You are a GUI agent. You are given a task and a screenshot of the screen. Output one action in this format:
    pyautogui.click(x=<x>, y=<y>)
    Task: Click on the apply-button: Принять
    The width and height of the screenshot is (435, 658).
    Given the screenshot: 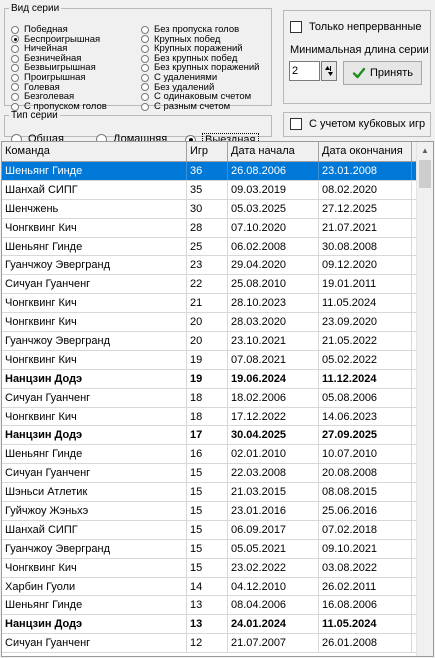 What is the action you would take?
    pyautogui.click(x=382, y=73)
    